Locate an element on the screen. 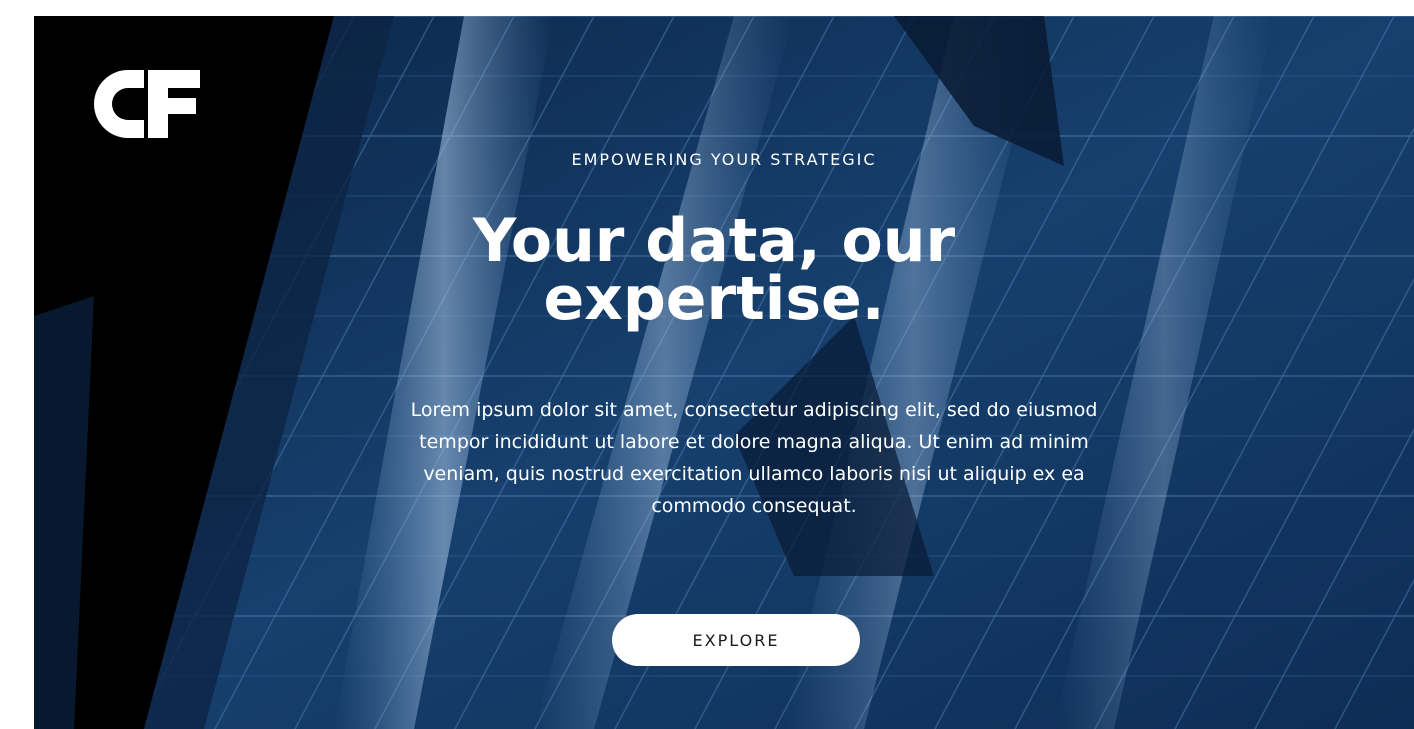 The height and width of the screenshot is (729, 1414). hero-headline: Your data, our expertise. is located at coordinates (714, 270).